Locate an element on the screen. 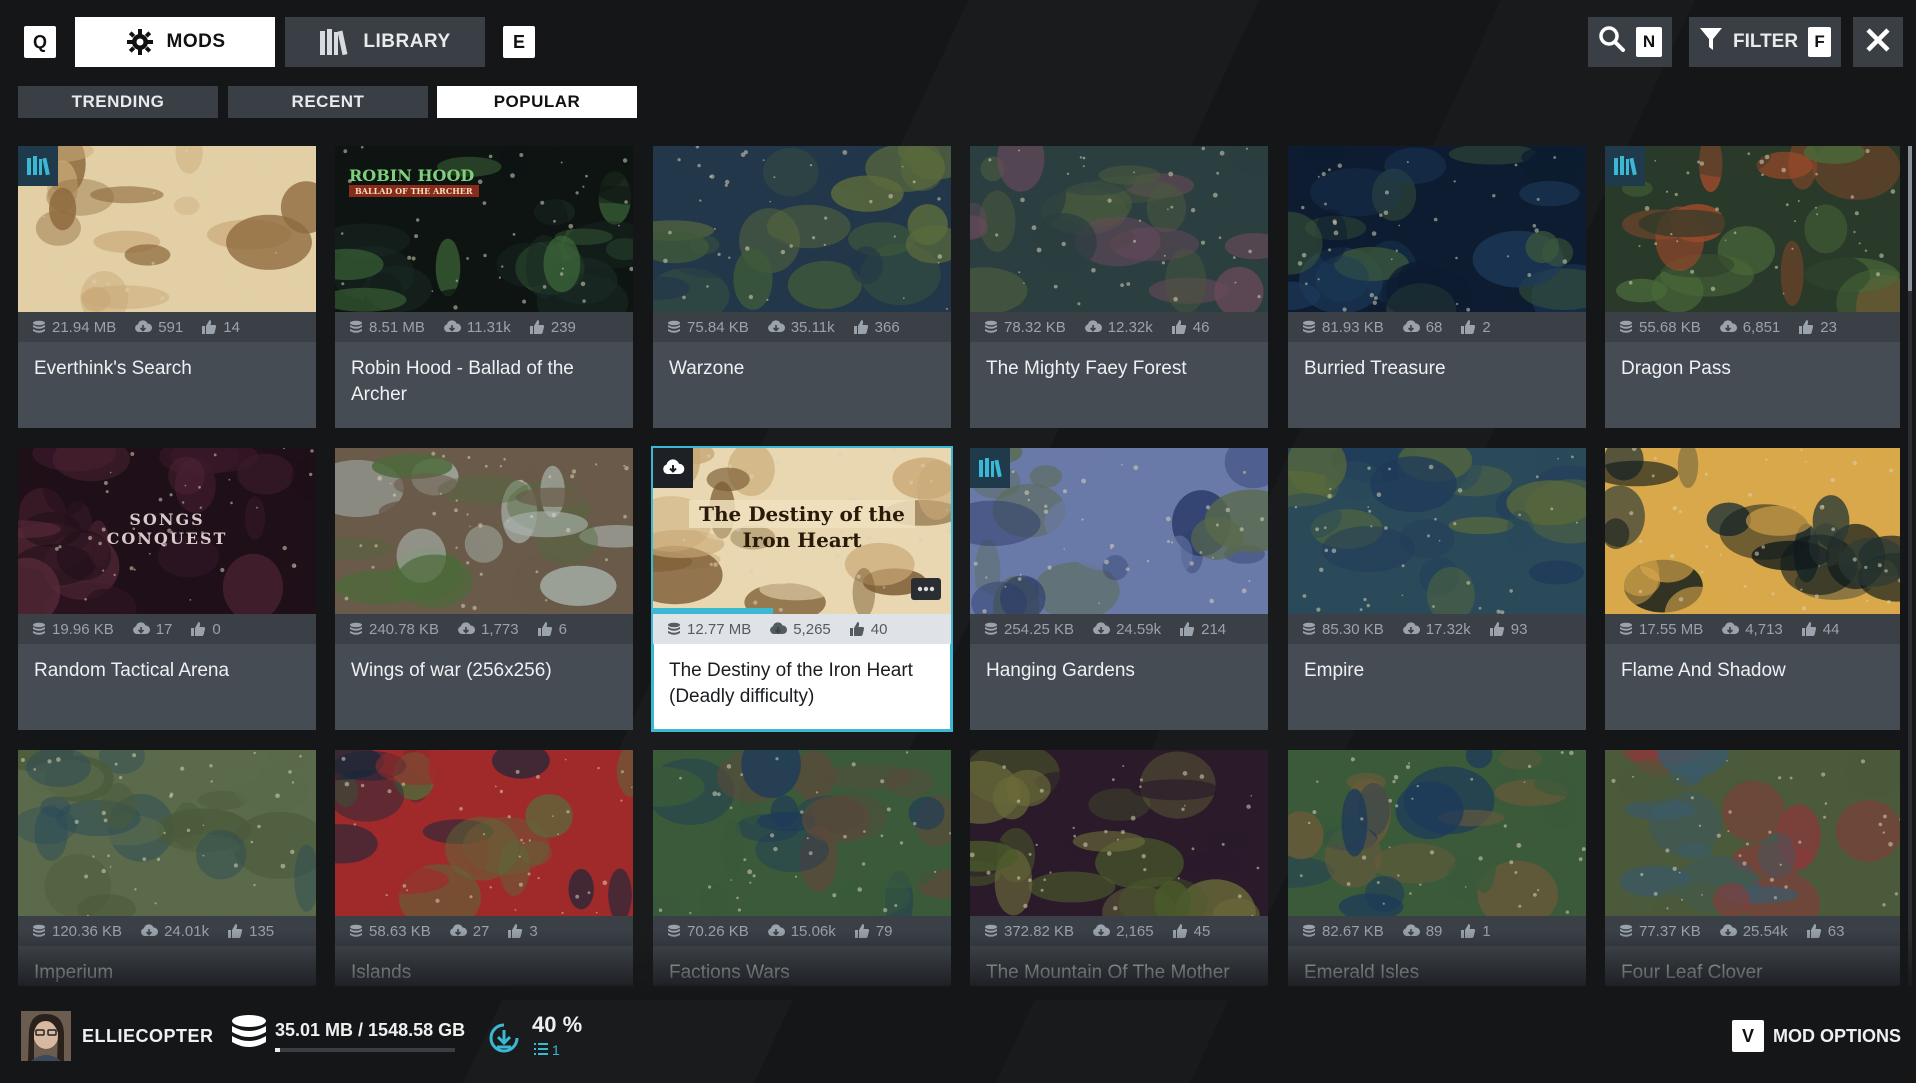 This screenshot has width=1916, height=1083. mod-card: 77.37 KB 25.54k 63 Four Leaf Clover is located at coordinates (1752, 868).